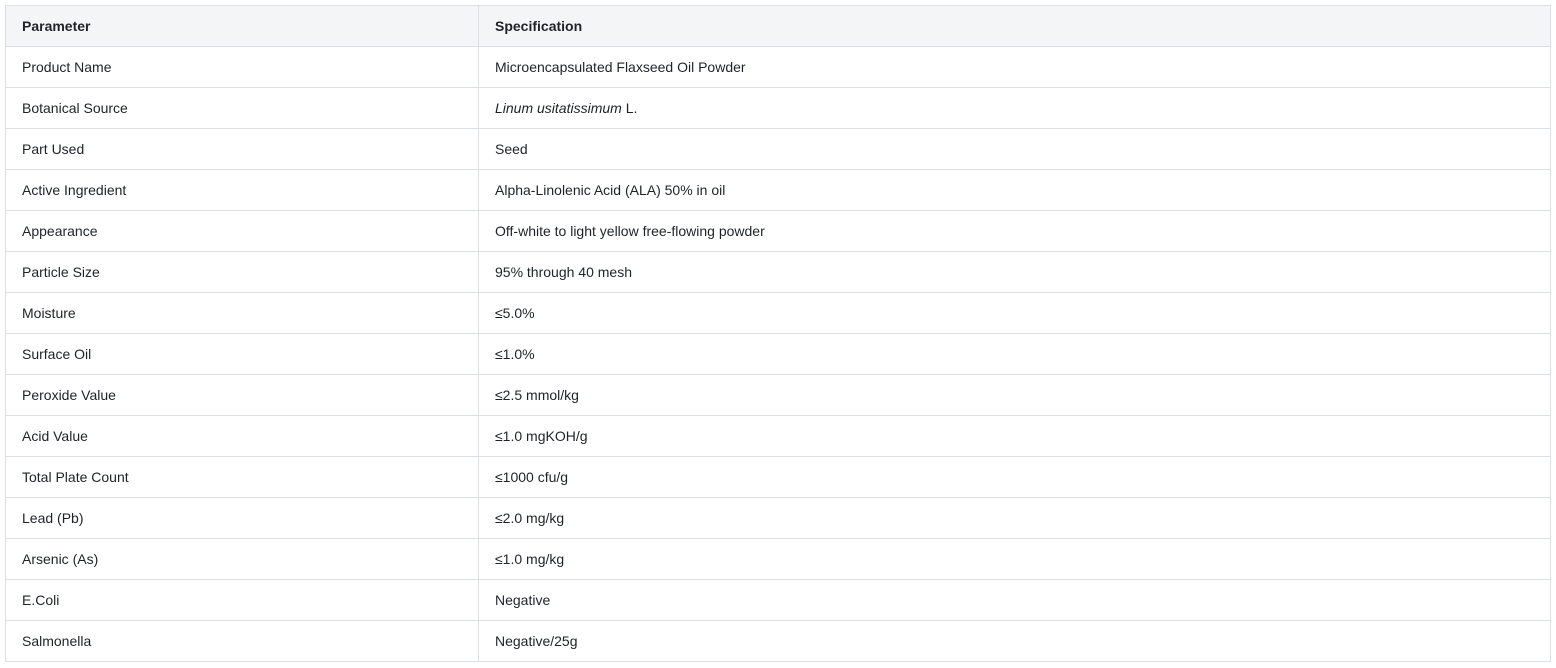 The height and width of the screenshot is (668, 1556). What do you see at coordinates (1014, 67) in the screenshot?
I see `cell-specification: Microencapsulated Flaxseed Oil Powder` at bounding box center [1014, 67].